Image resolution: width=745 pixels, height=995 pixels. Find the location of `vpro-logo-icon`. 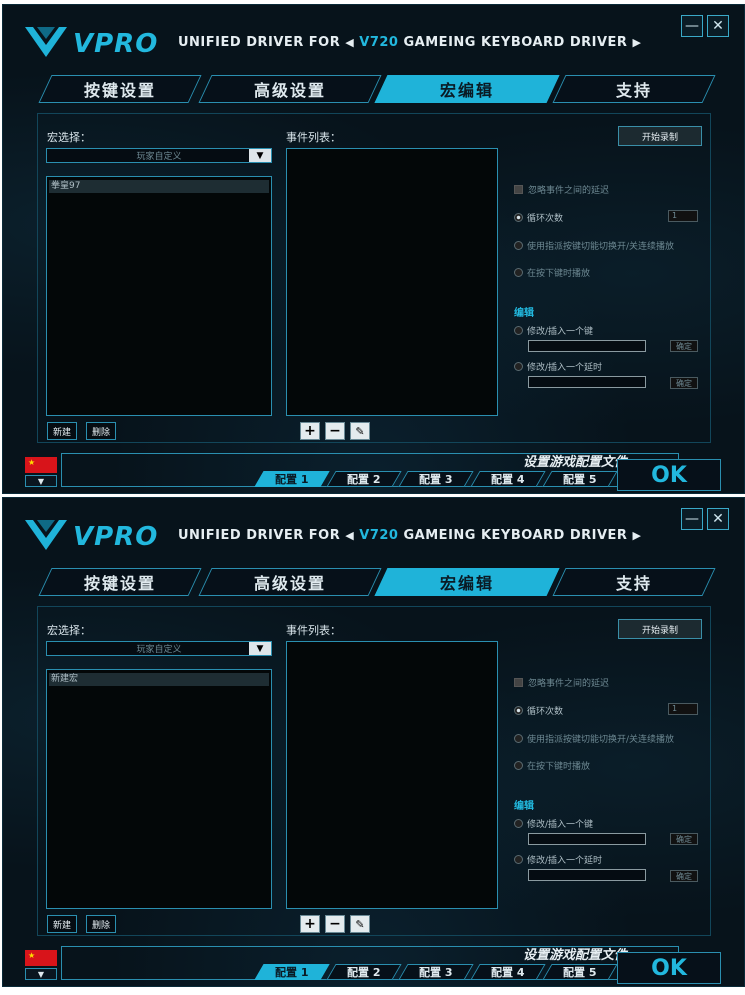

vpro-logo-icon is located at coordinates (46, 535).